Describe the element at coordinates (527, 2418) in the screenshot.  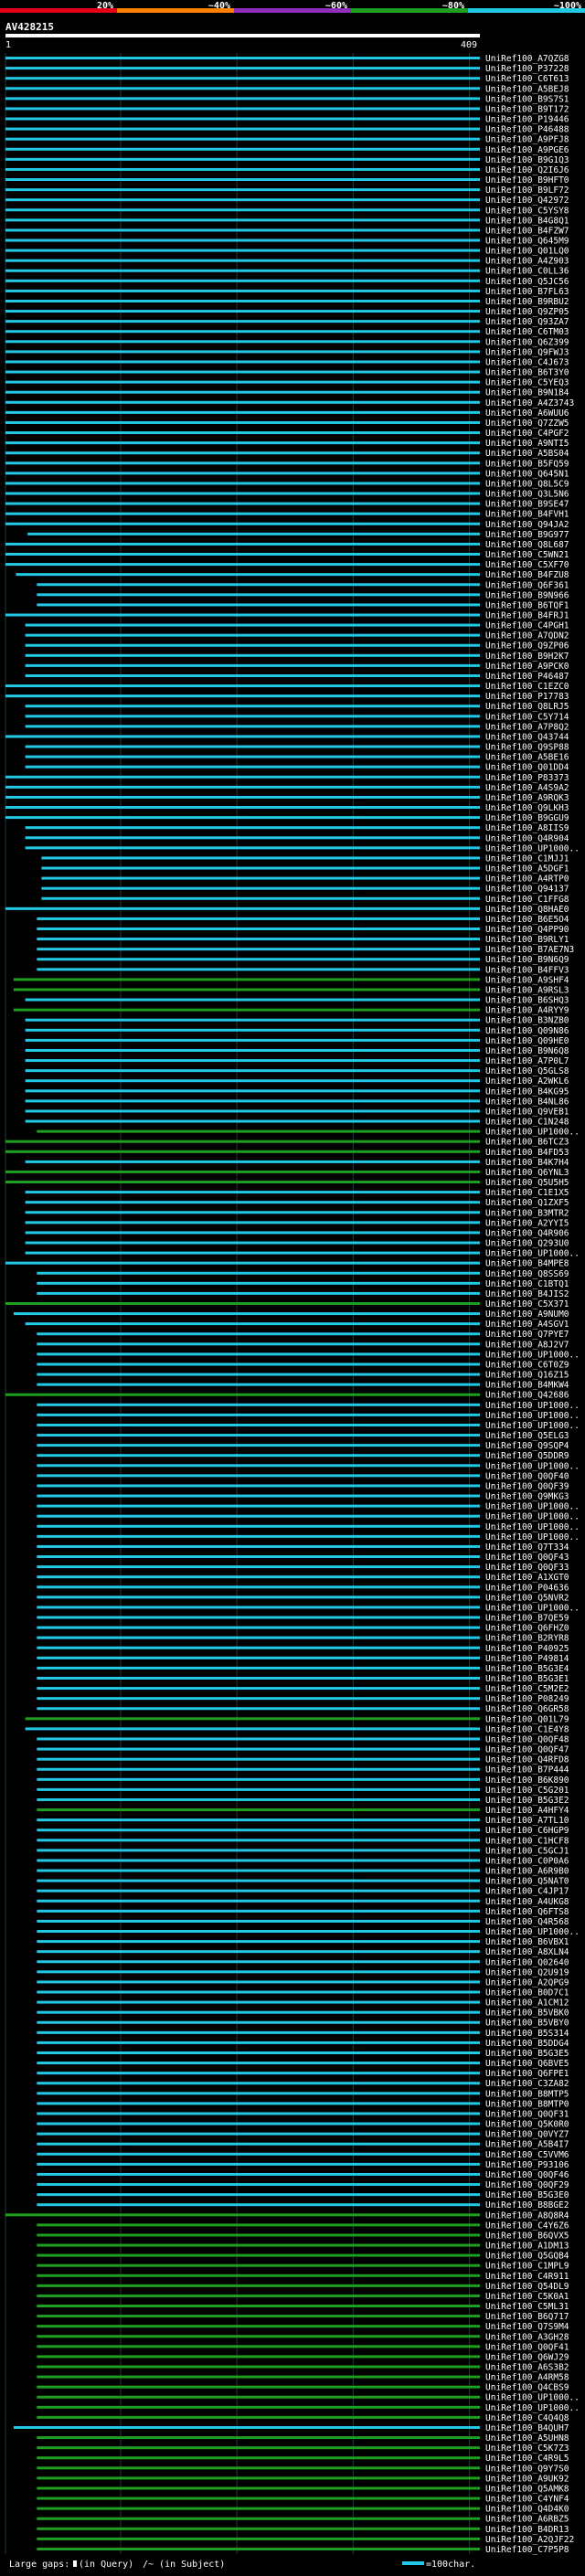
I see `hit-label: UniRef100_C4Q4Q8` at that location.